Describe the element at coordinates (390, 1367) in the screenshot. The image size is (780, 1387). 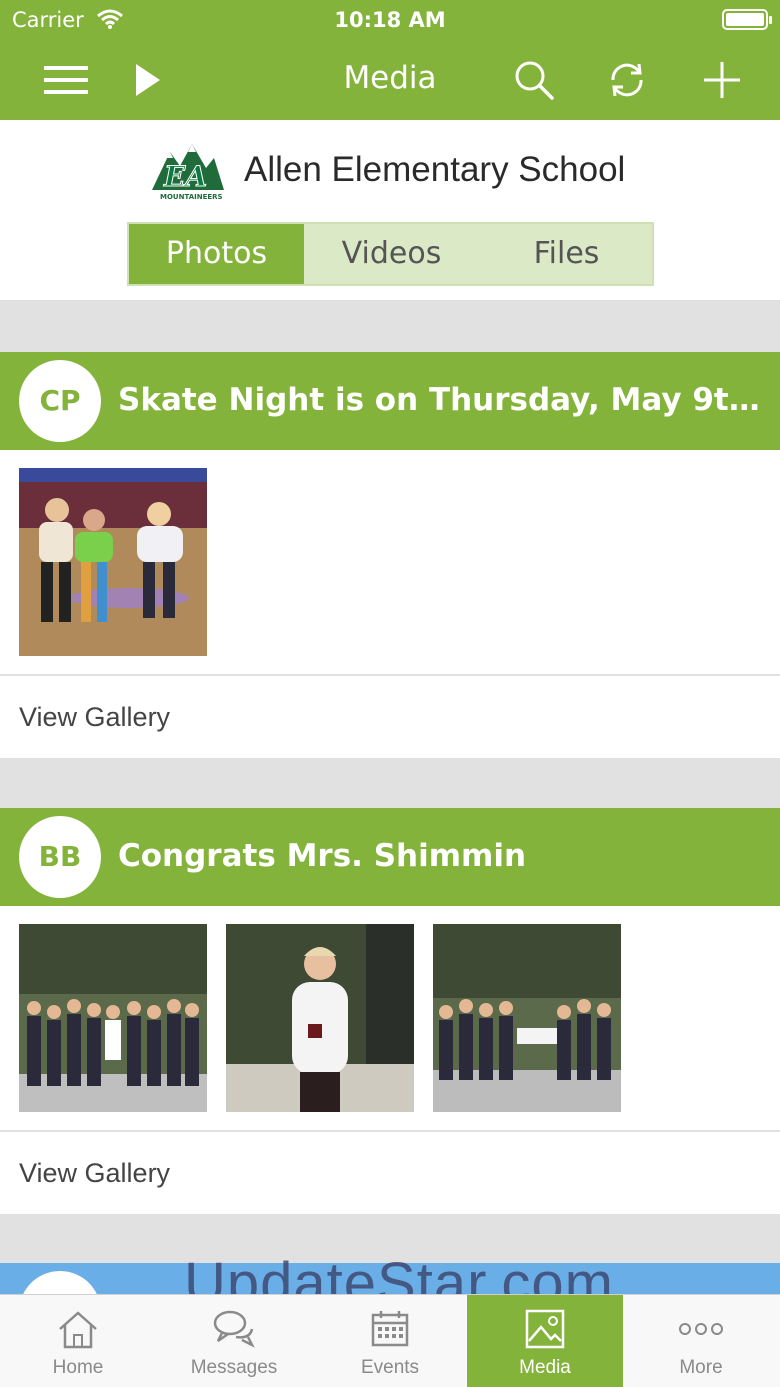
I see `tab-events-label: Events` at that location.